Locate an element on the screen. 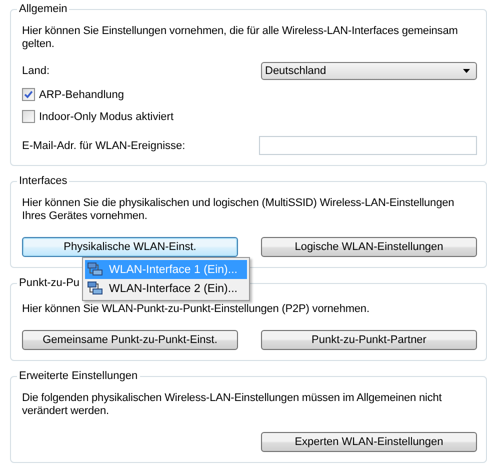  caret-icon is located at coordinates (466, 71).